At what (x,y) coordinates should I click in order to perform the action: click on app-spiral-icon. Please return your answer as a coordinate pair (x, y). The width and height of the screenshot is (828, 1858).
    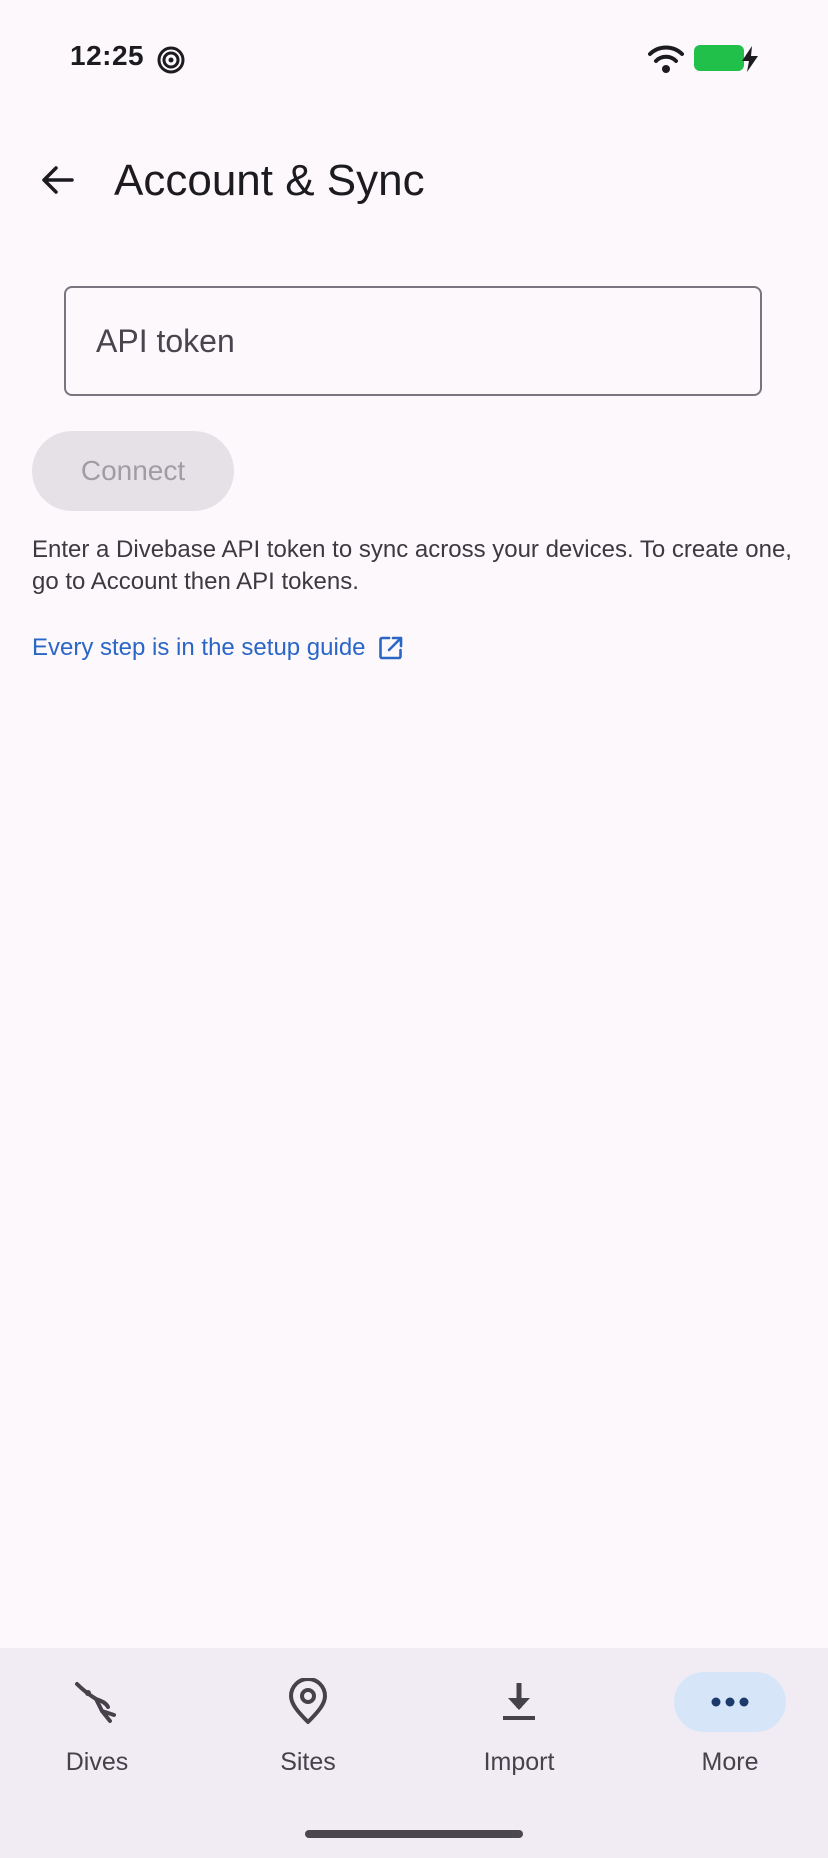
    Looking at the image, I should click on (171, 60).